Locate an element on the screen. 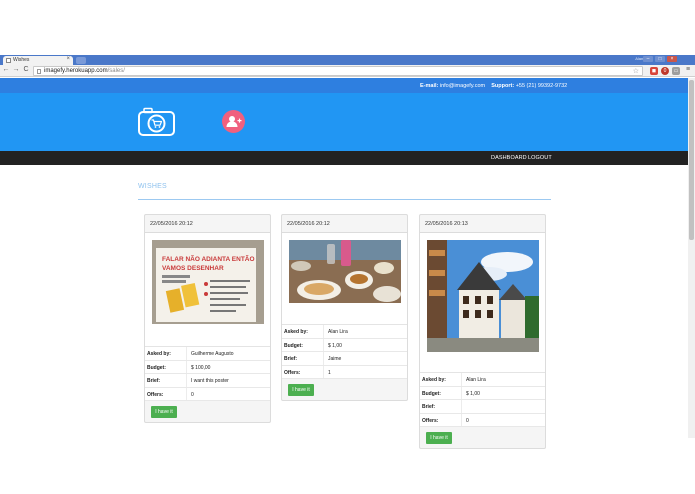  maximize-icon: □ is located at coordinates (660, 59).